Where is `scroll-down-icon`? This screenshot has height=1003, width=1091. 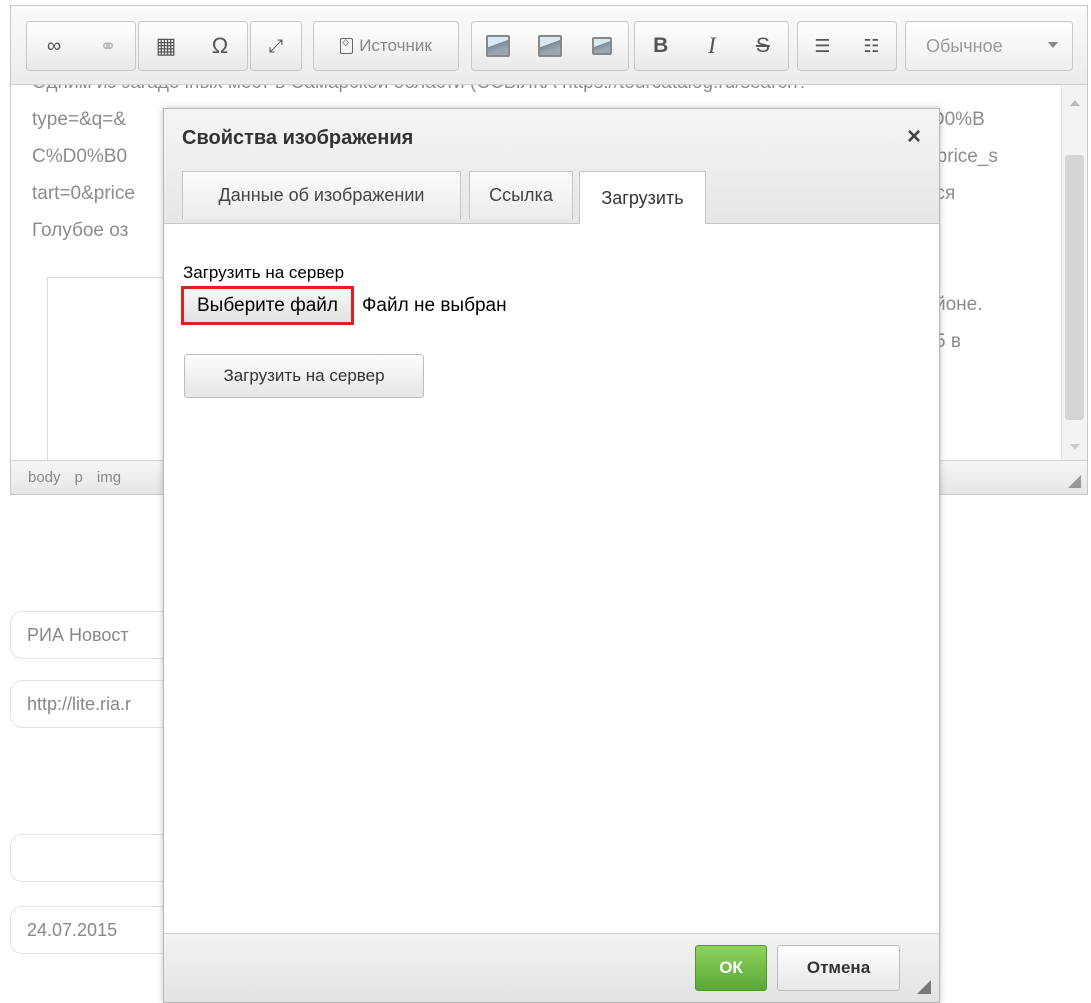
scroll-down-icon is located at coordinates (1075, 447).